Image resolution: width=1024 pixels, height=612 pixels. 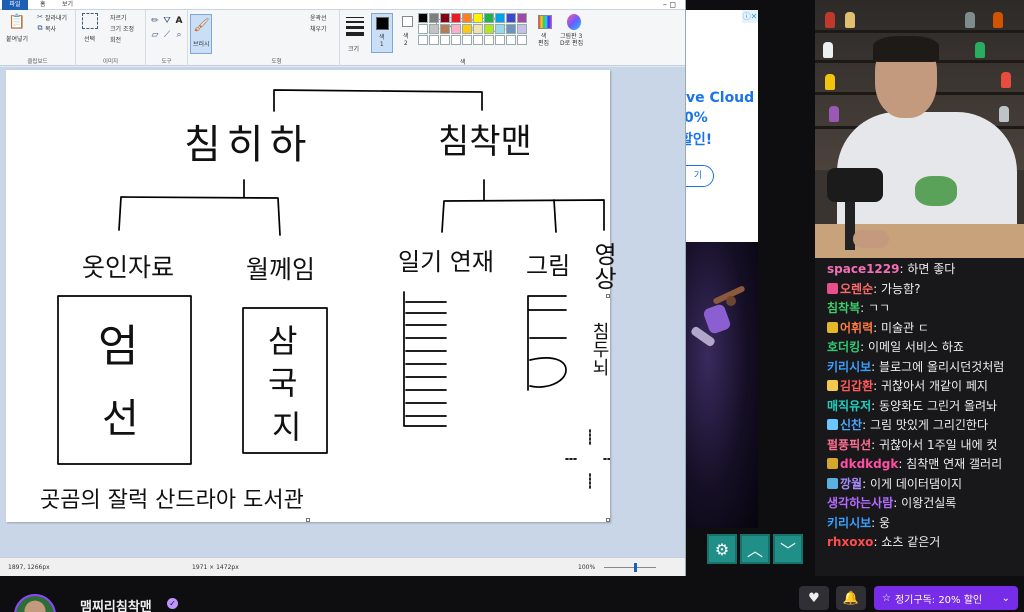 I want to click on resize-handle-corner, so click(x=608, y=520).